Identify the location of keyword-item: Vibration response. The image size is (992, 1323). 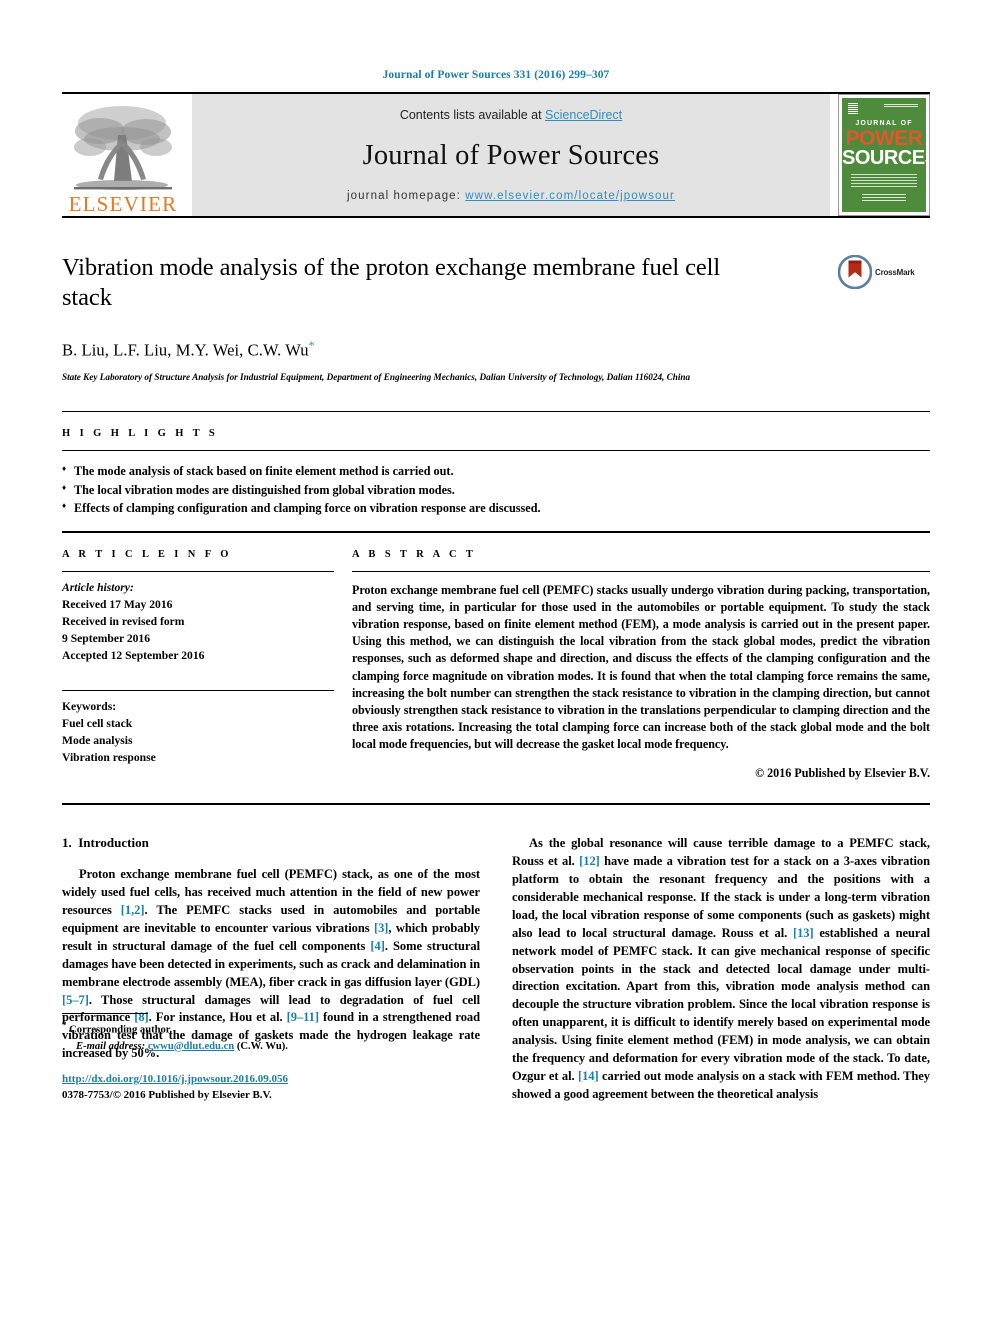
(109, 757).